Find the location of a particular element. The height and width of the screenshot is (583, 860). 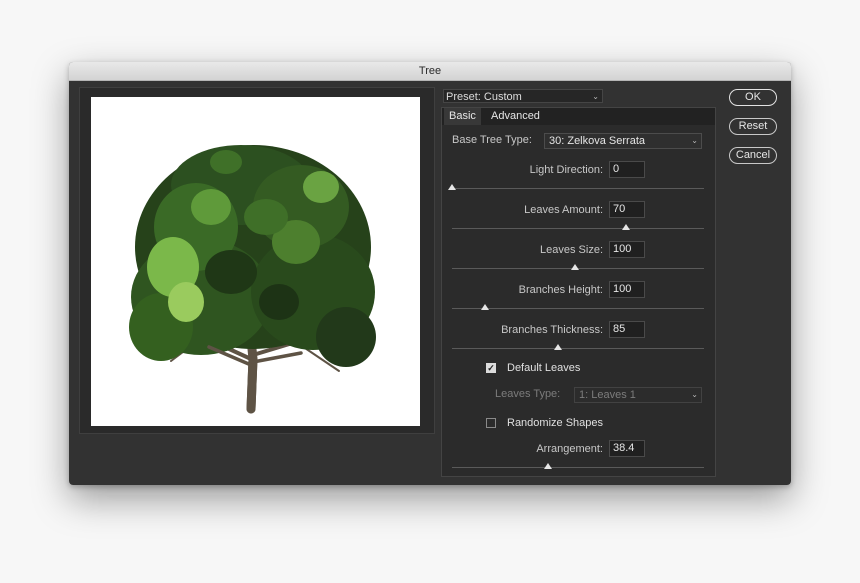

branches-thickness-input: 85 is located at coordinates (627, 329).